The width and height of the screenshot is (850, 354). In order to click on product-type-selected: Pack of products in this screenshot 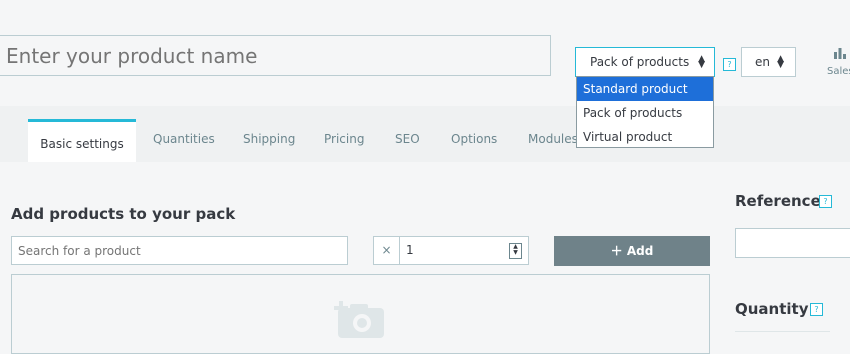, I will do `click(640, 62)`.